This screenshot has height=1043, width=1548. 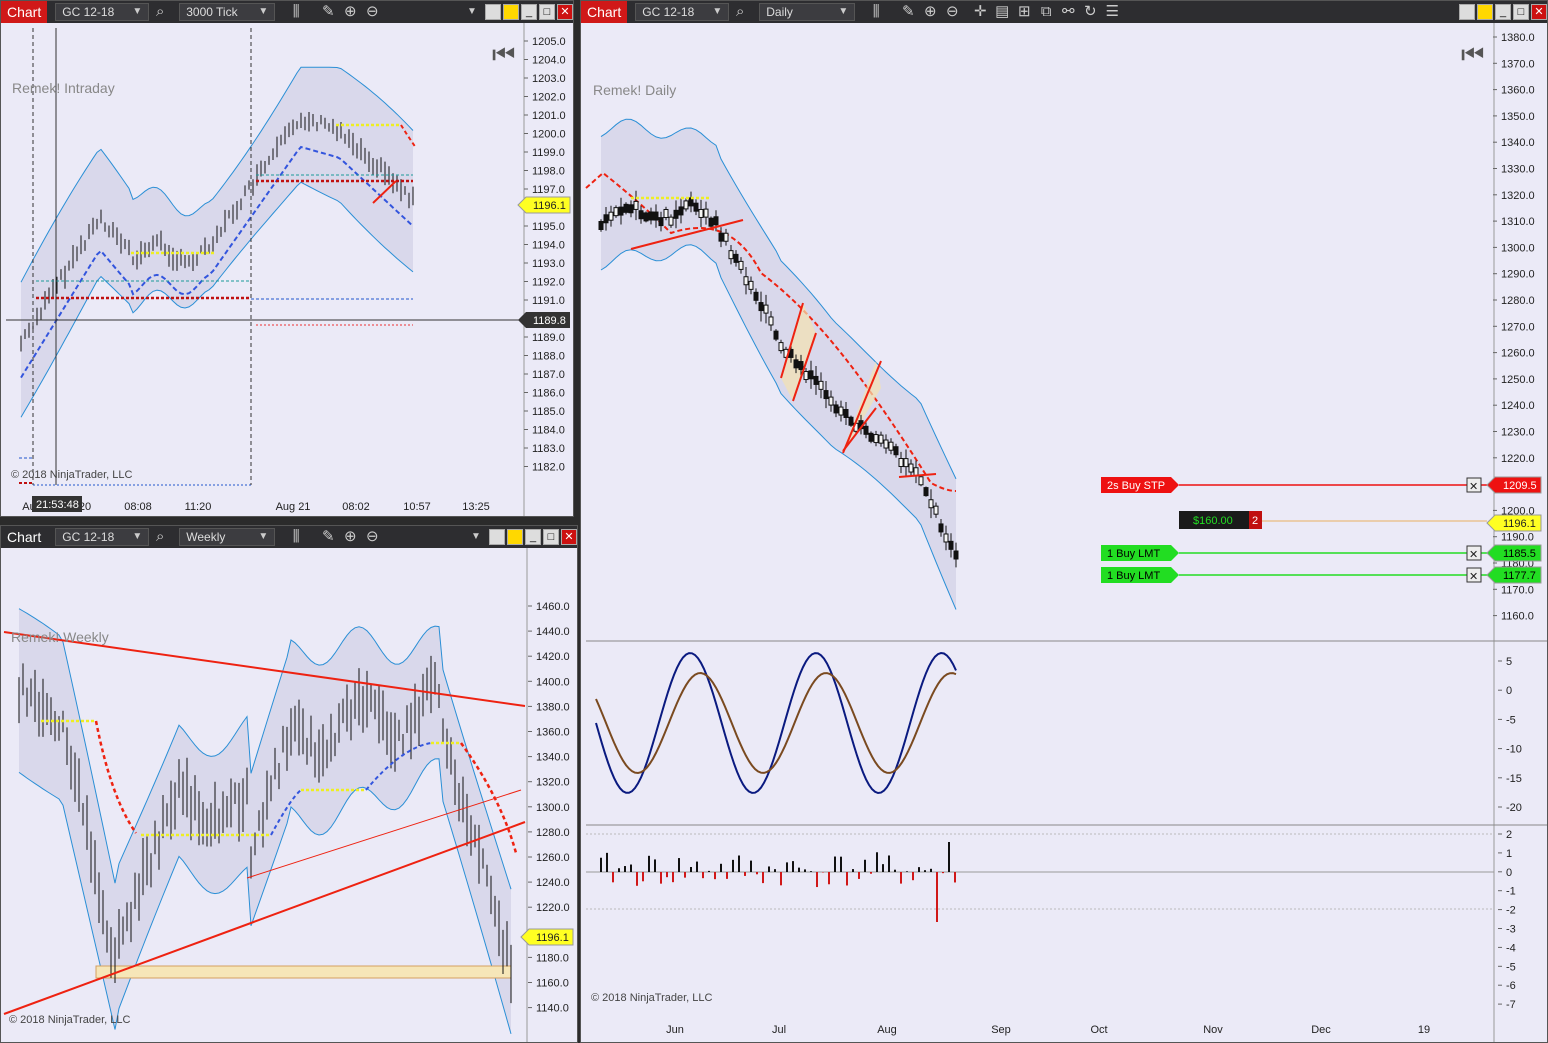 I want to click on order-price-label: 1185.5, so click(x=1519, y=554).